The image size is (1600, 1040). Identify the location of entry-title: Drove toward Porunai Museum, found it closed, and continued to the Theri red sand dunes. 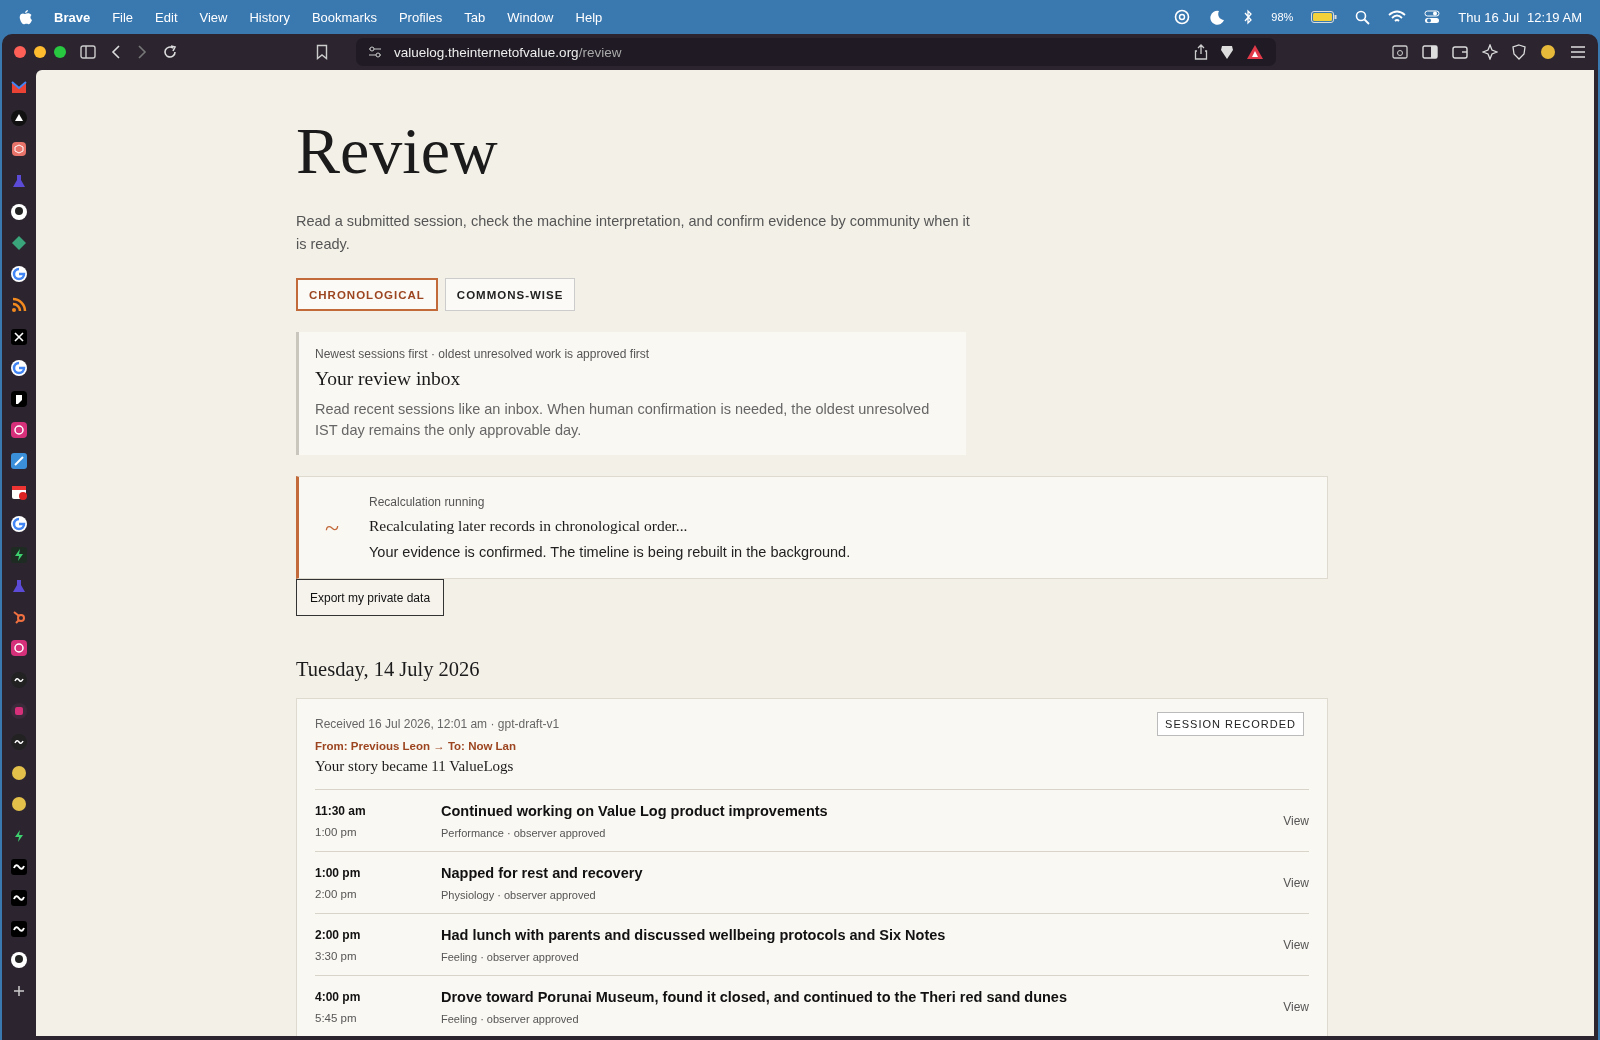
(754, 996).